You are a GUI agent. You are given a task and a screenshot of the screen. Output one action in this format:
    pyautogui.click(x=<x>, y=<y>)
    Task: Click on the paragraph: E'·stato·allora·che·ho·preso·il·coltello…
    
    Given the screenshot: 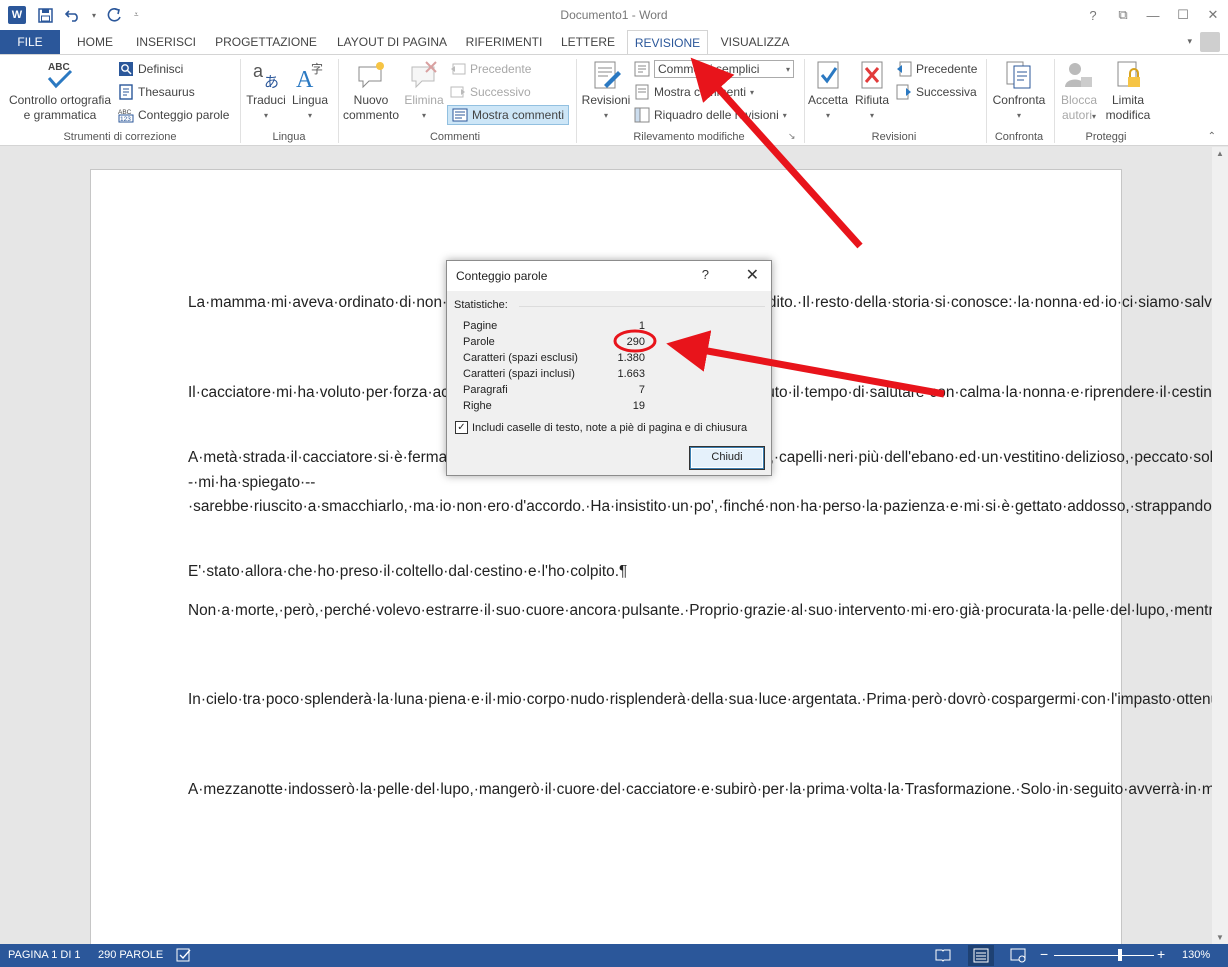 What is the action you would take?
    pyautogui.click(x=613, y=572)
    